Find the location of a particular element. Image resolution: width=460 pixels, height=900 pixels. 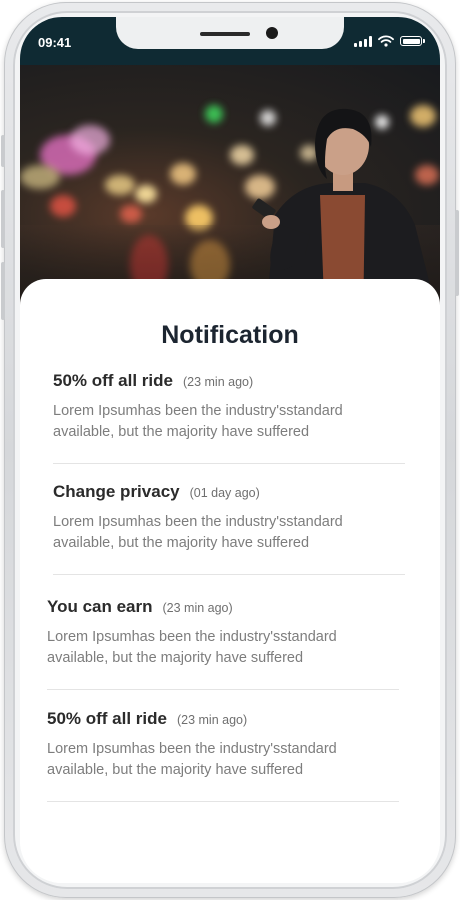

notification-title: Change privacy is located at coordinates (116, 491).